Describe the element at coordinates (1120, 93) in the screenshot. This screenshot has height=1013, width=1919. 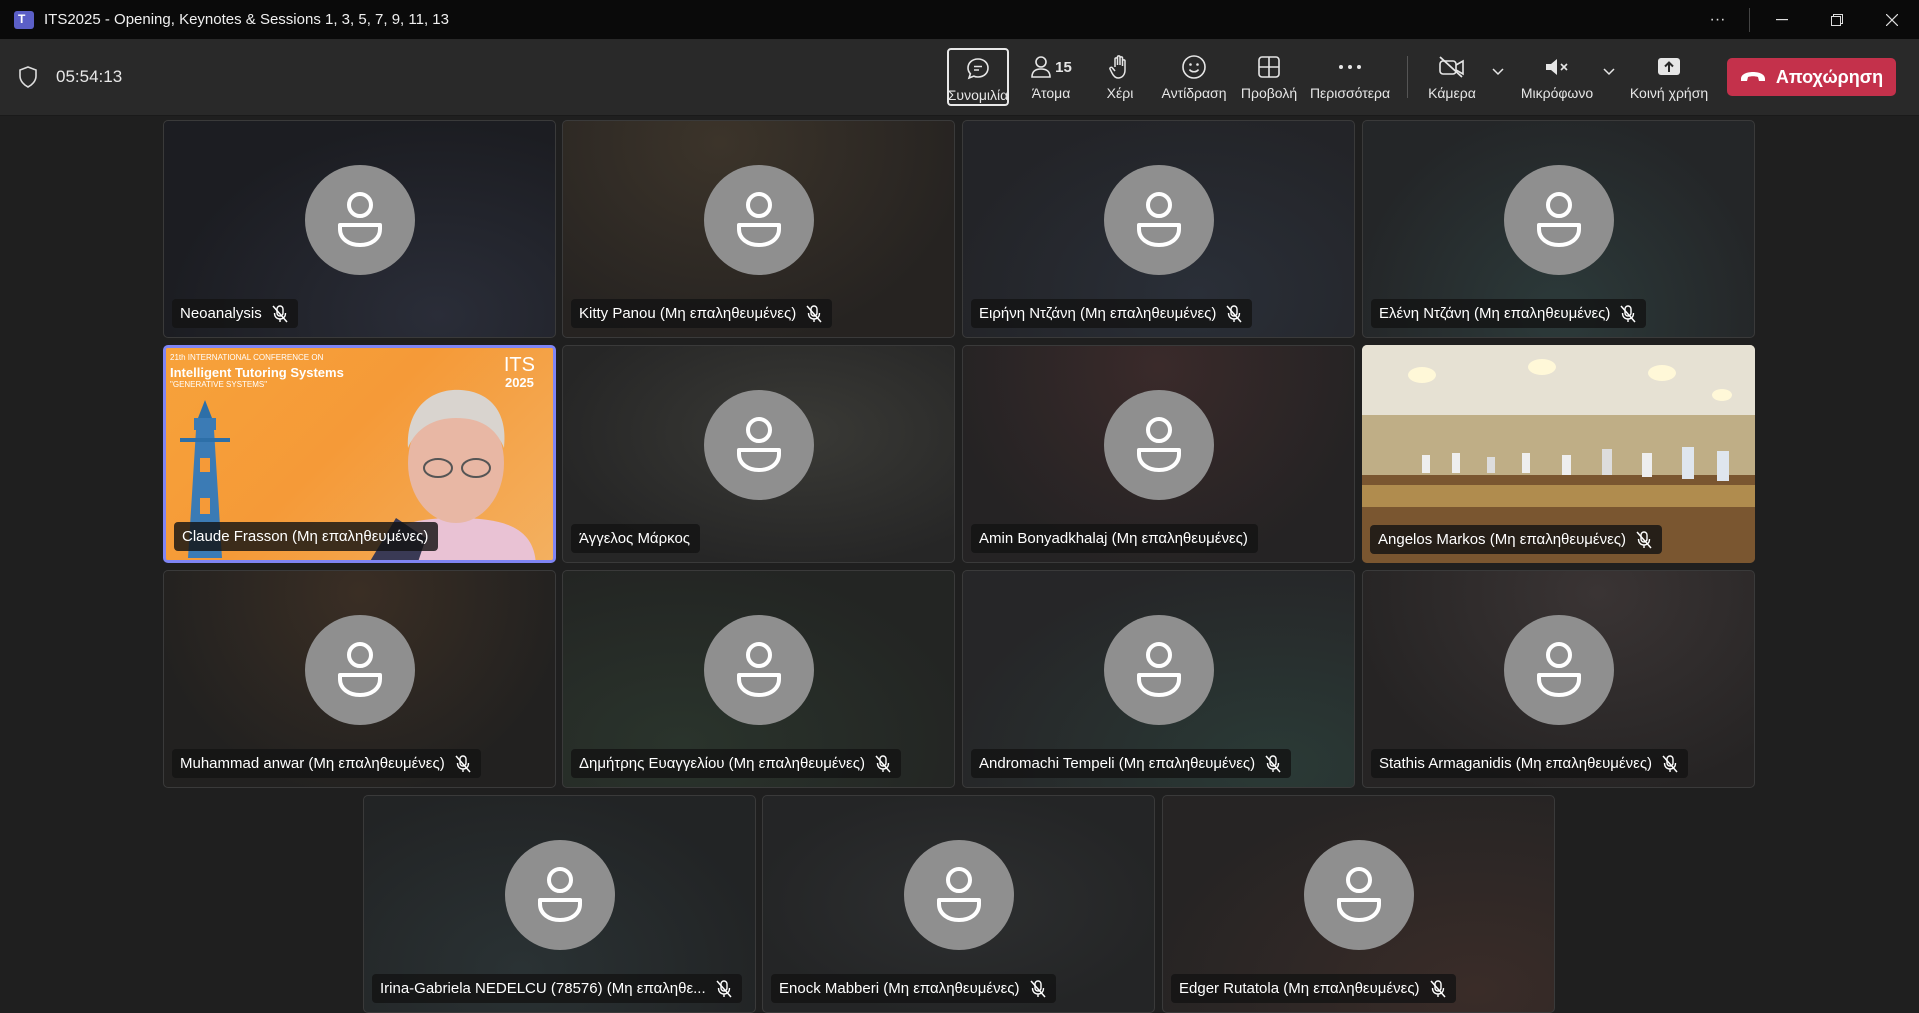
I see `raise-hand-label: Χέρι` at that location.